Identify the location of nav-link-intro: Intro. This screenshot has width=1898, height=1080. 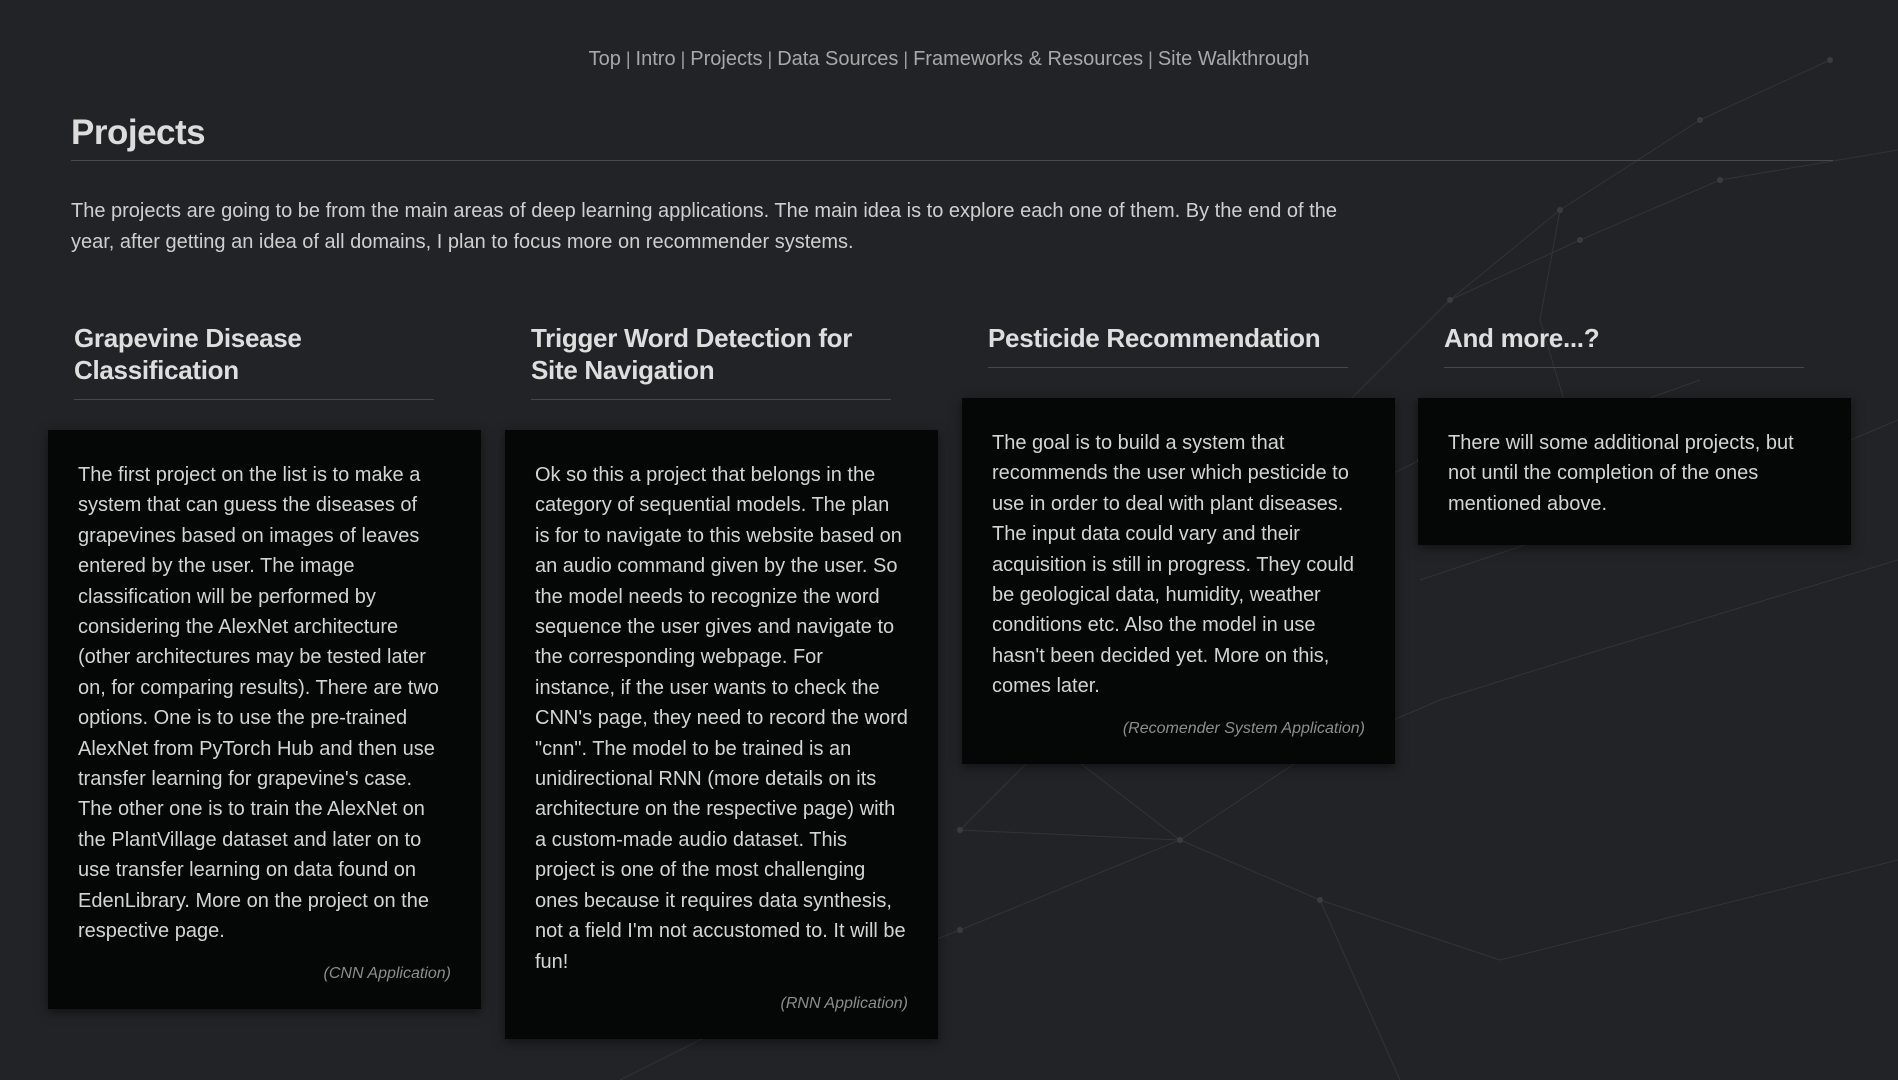
(656, 59).